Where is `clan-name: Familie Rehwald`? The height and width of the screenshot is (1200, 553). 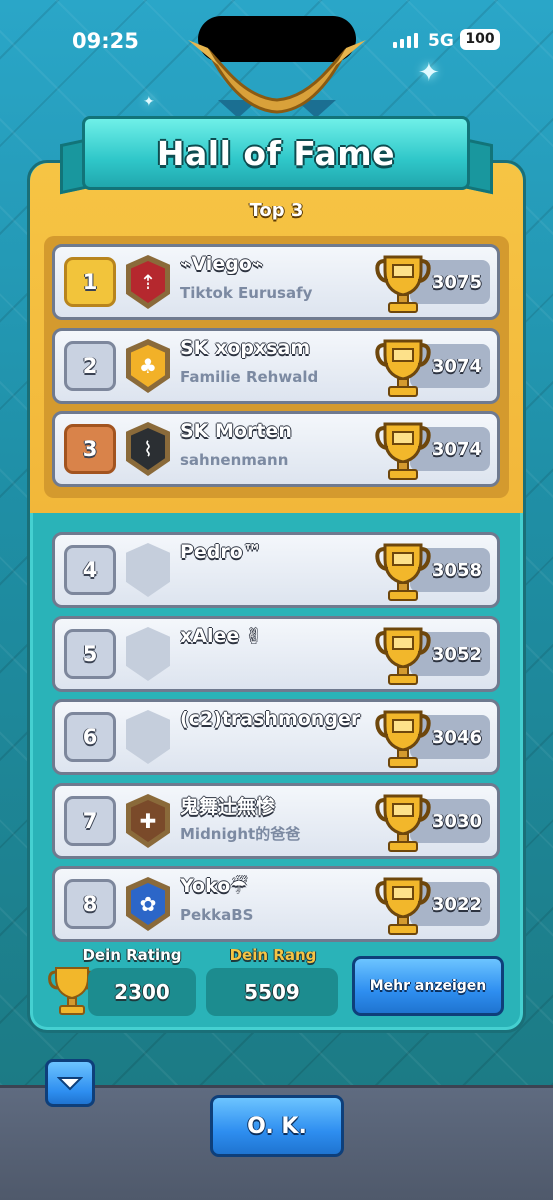 clan-name: Familie Rehwald is located at coordinates (249, 377).